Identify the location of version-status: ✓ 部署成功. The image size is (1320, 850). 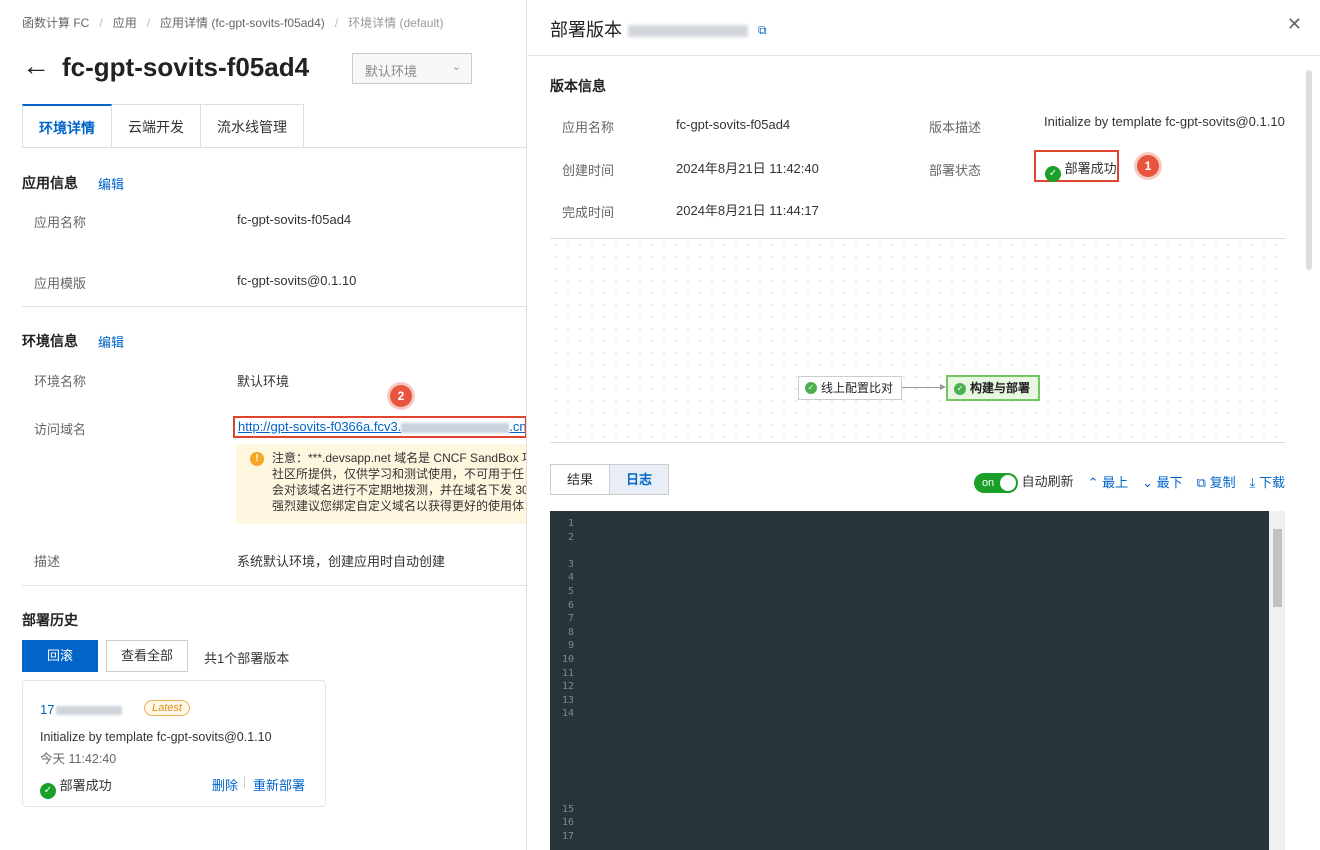
(76, 787).